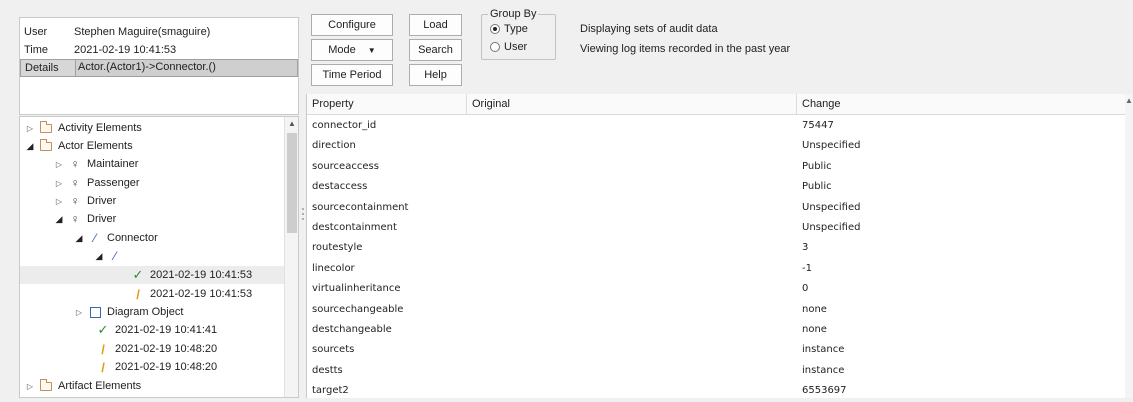 This screenshot has height=402, width=1133. What do you see at coordinates (75, 219) in the screenshot?
I see `actor-icon: ♀` at bounding box center [75, 219].